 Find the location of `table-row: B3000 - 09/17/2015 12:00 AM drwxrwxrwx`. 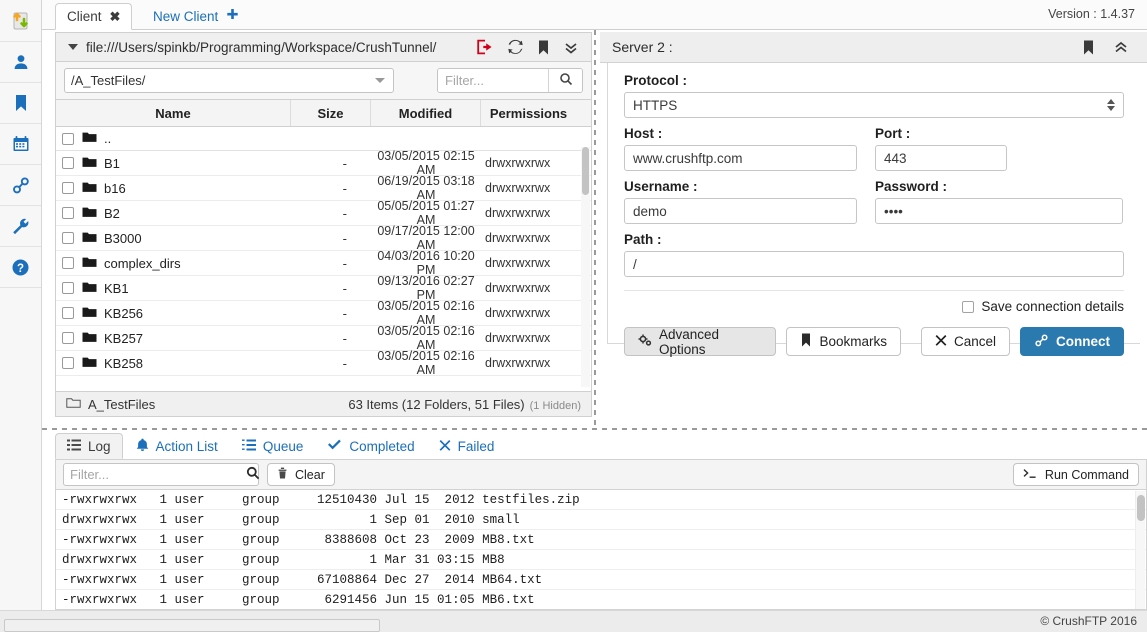

table-row: B3000 - 09/17/2015 12:00 AM drwxrwxrwx is located at coordinates (323, 238).